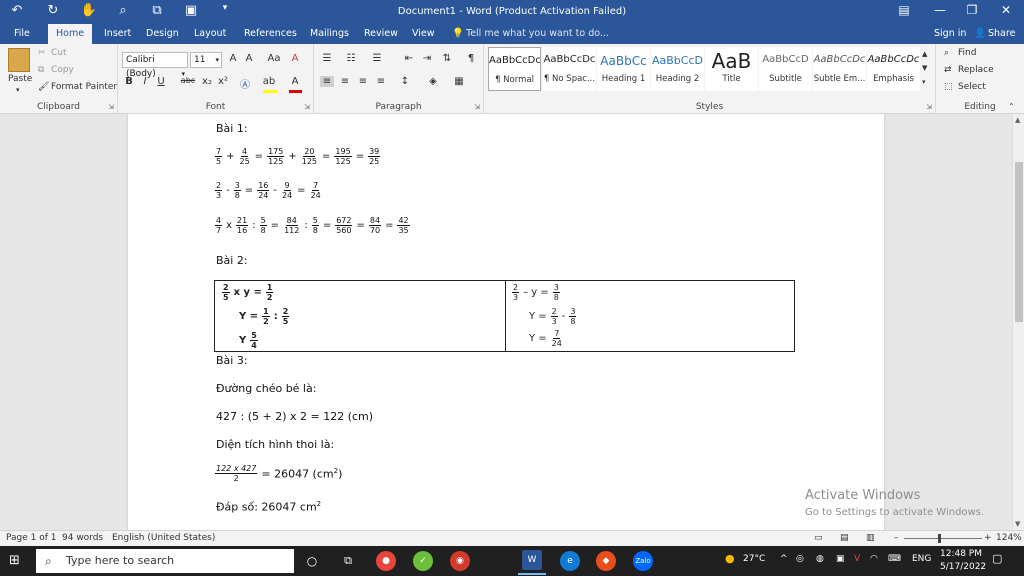 The width and height of the screenshot is (1024, 576). Describe the element at coordinates (623, 69) in the screenshot. I see `style-heading-1: AaBbCc Heading 1` at that location.